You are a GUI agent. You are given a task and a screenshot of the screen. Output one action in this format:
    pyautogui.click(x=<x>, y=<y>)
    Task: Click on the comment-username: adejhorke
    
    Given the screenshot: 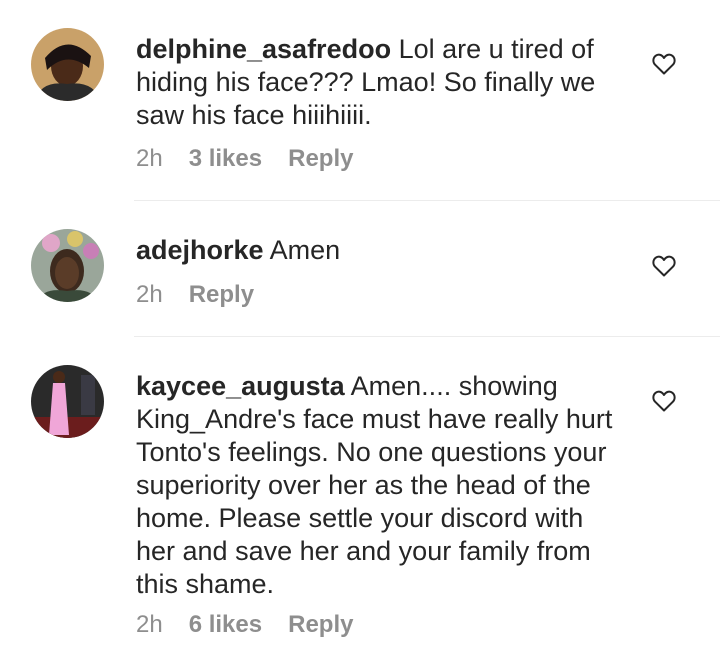 What is the action you would take?
    pyautogui.click(x=200, y=250)
    